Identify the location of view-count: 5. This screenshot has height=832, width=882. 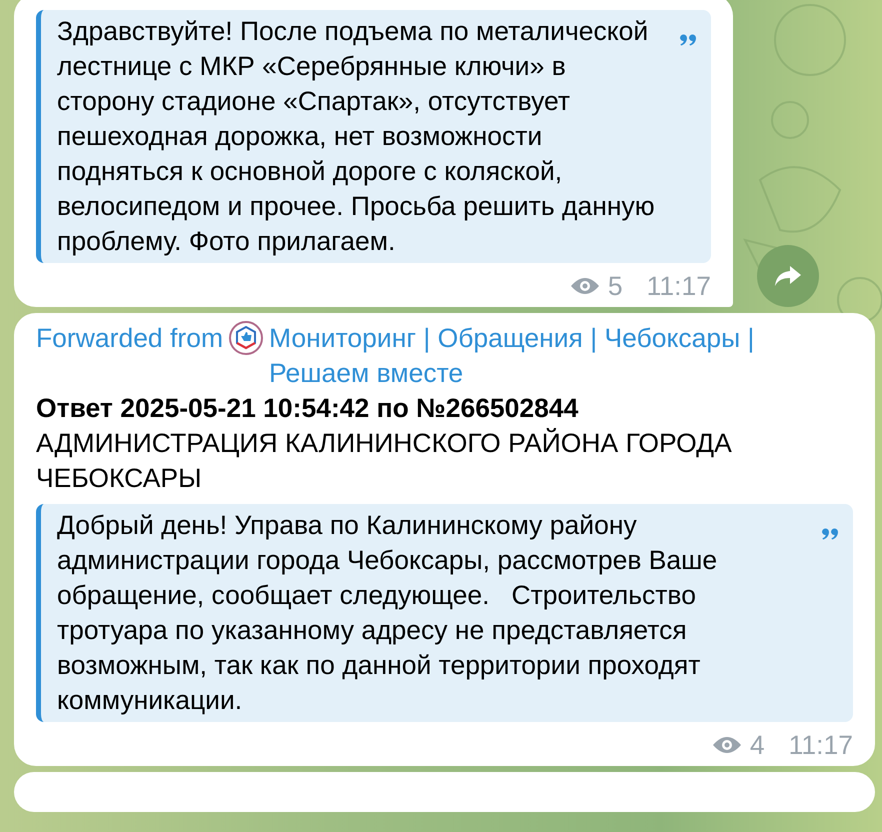
(615, 286).